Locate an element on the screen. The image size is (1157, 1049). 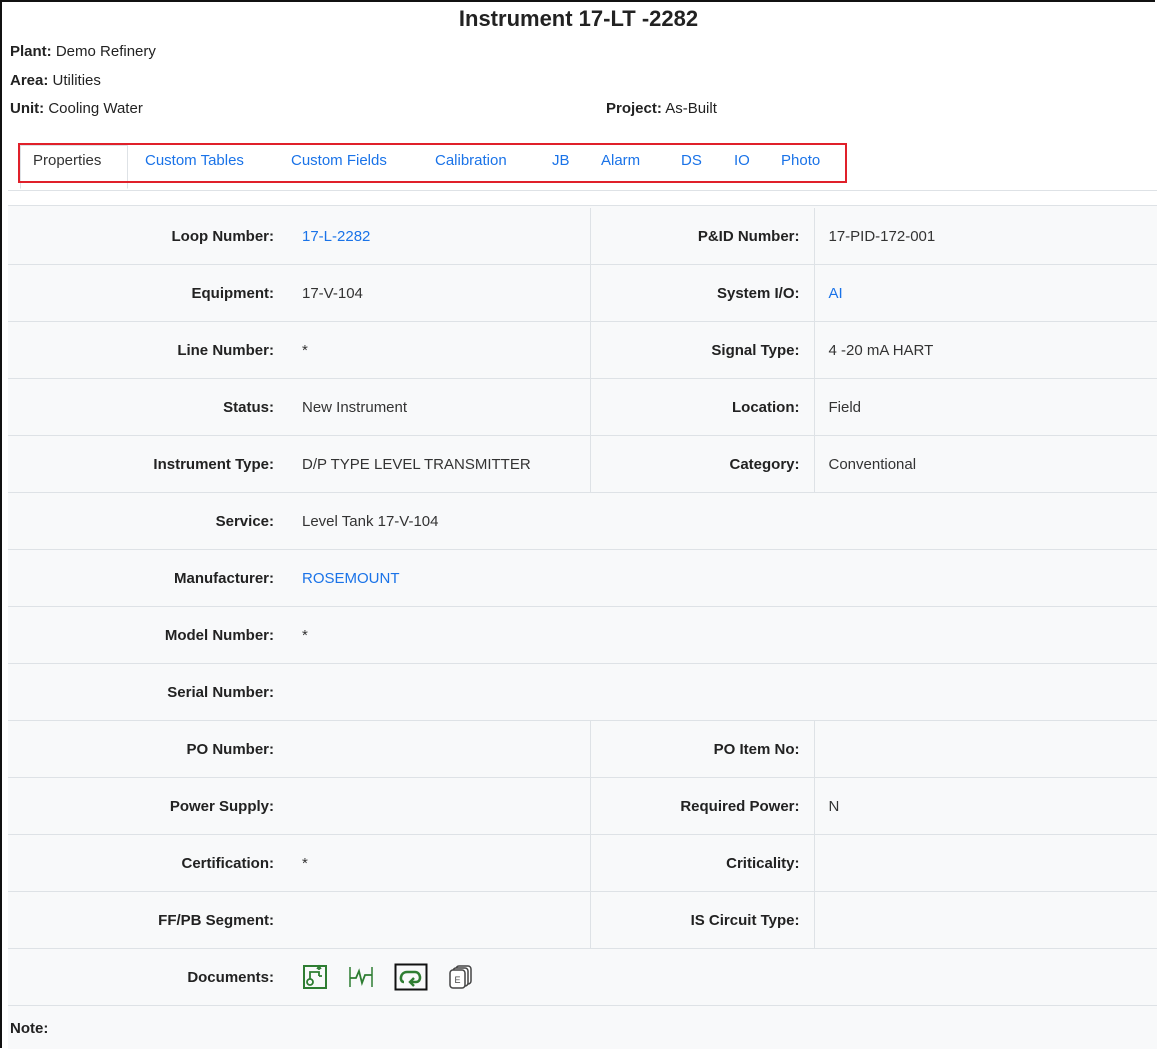
tab-custom-tables: Custom Tables is located at coordinates (194, 160).